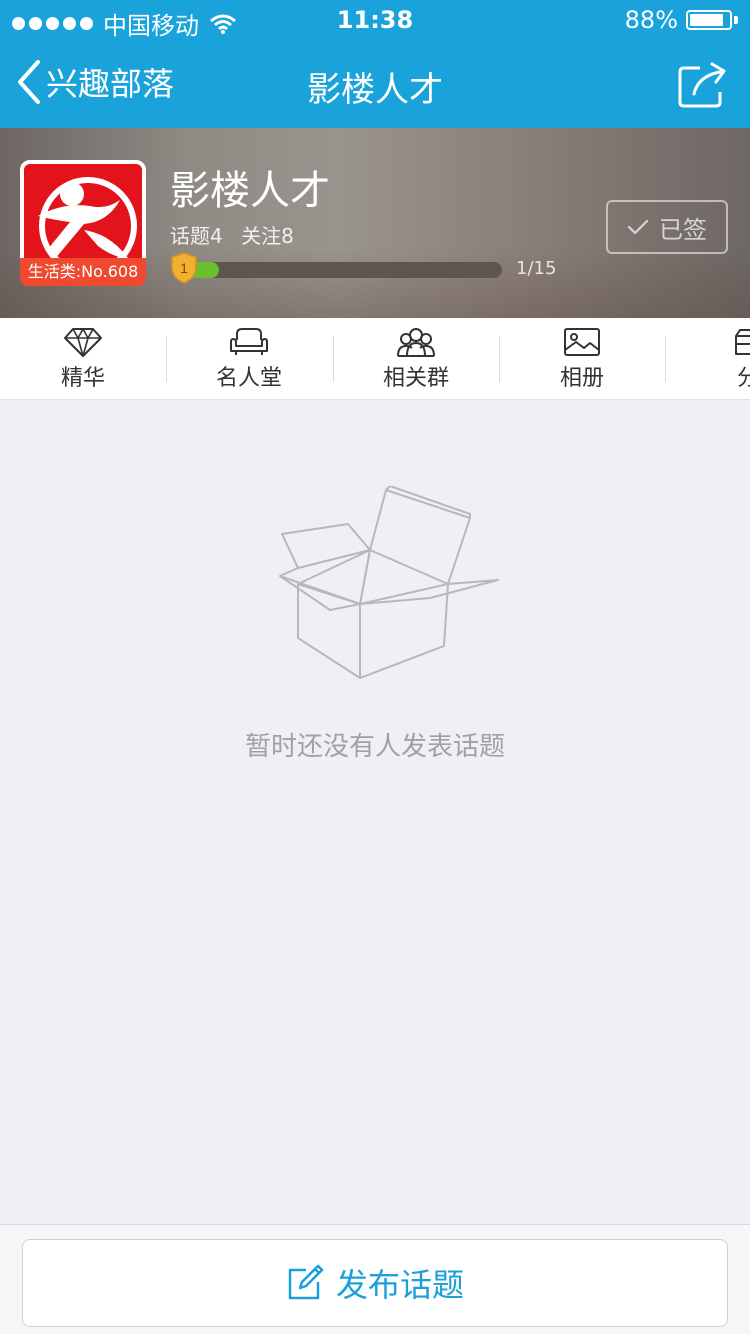 Image resolution: width=750 pixels, height=1334 pixels. What do you see at coordinates (683, 229) in the screenshot?
I see `signed-label: 已签` at bounding box center [683, 229].